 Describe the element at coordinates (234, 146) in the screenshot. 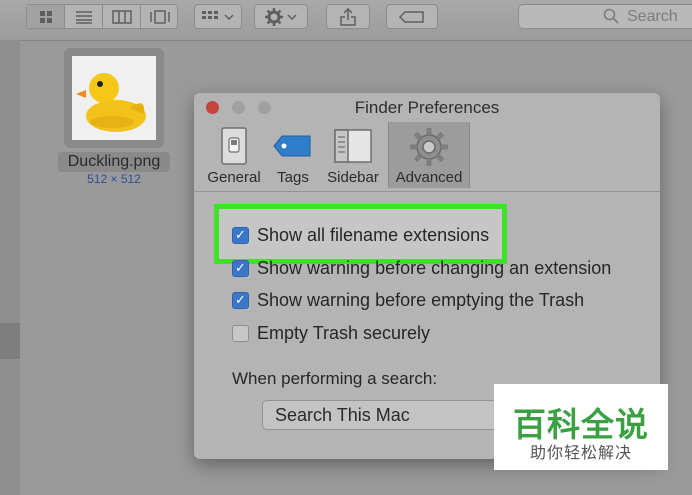

I see `general-switch-icon` at that location.